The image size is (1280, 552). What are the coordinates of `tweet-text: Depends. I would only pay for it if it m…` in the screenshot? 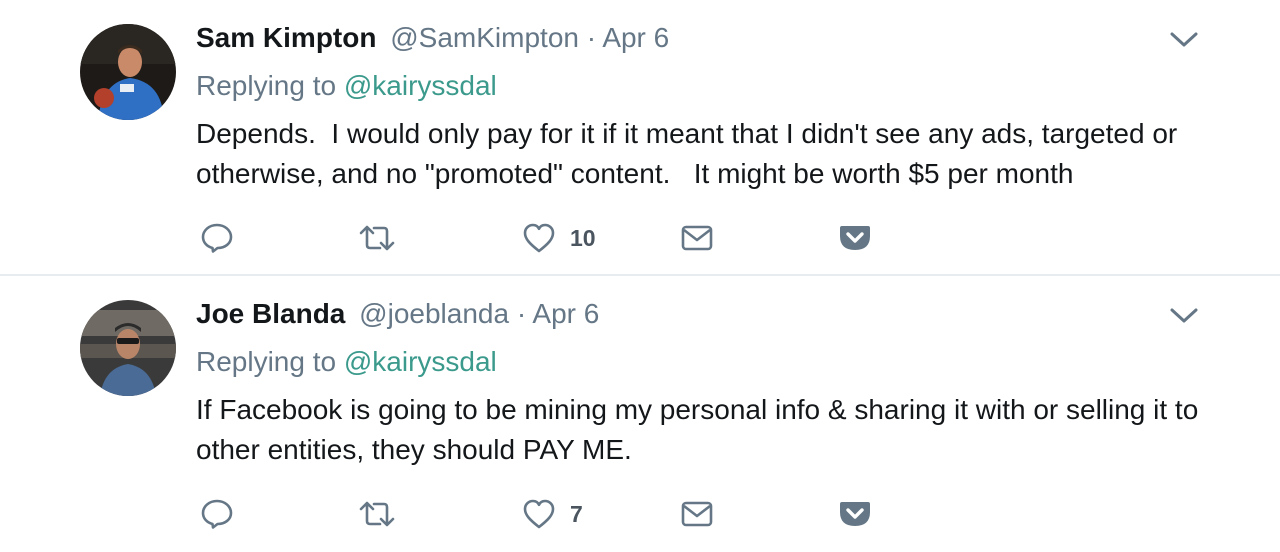 It's located at (691, 153).